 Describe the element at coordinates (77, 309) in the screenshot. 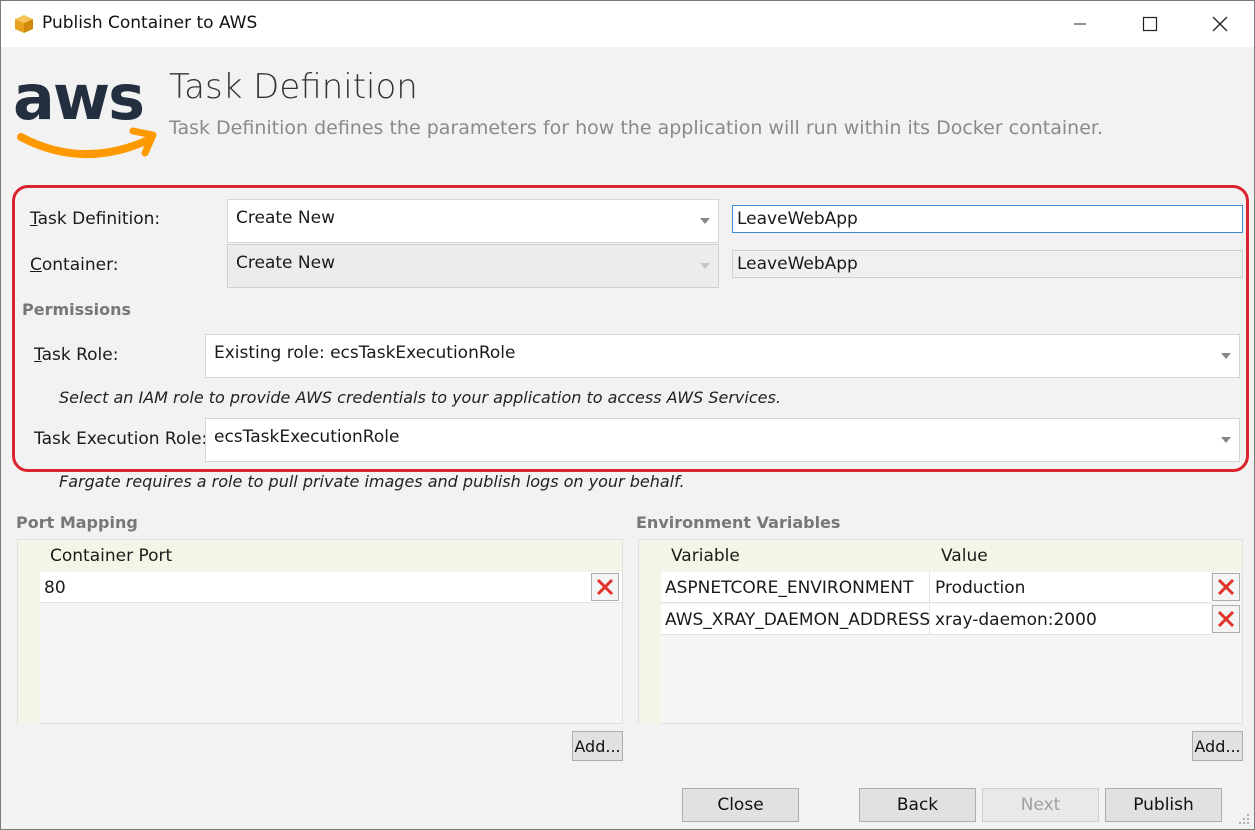

I see `permissions-heading: Permissions` at that location.